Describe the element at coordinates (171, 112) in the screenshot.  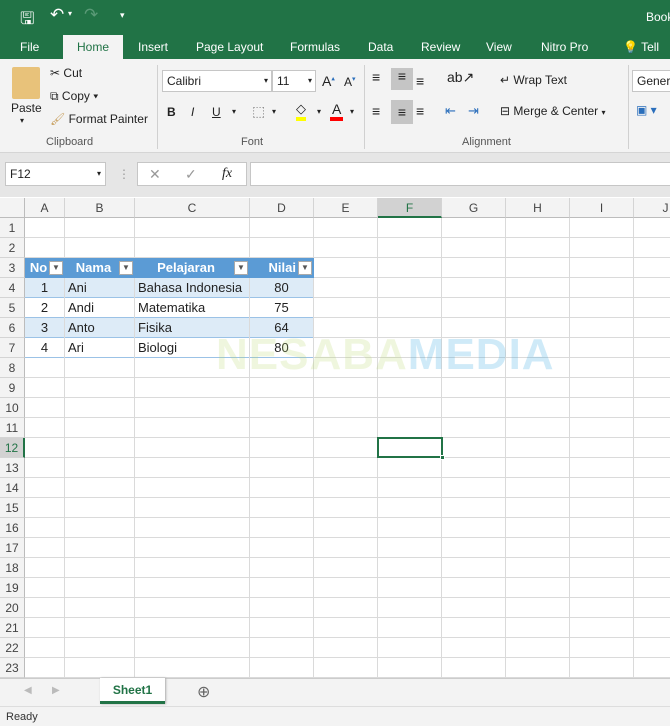
I see `bold-button: B` at that location.